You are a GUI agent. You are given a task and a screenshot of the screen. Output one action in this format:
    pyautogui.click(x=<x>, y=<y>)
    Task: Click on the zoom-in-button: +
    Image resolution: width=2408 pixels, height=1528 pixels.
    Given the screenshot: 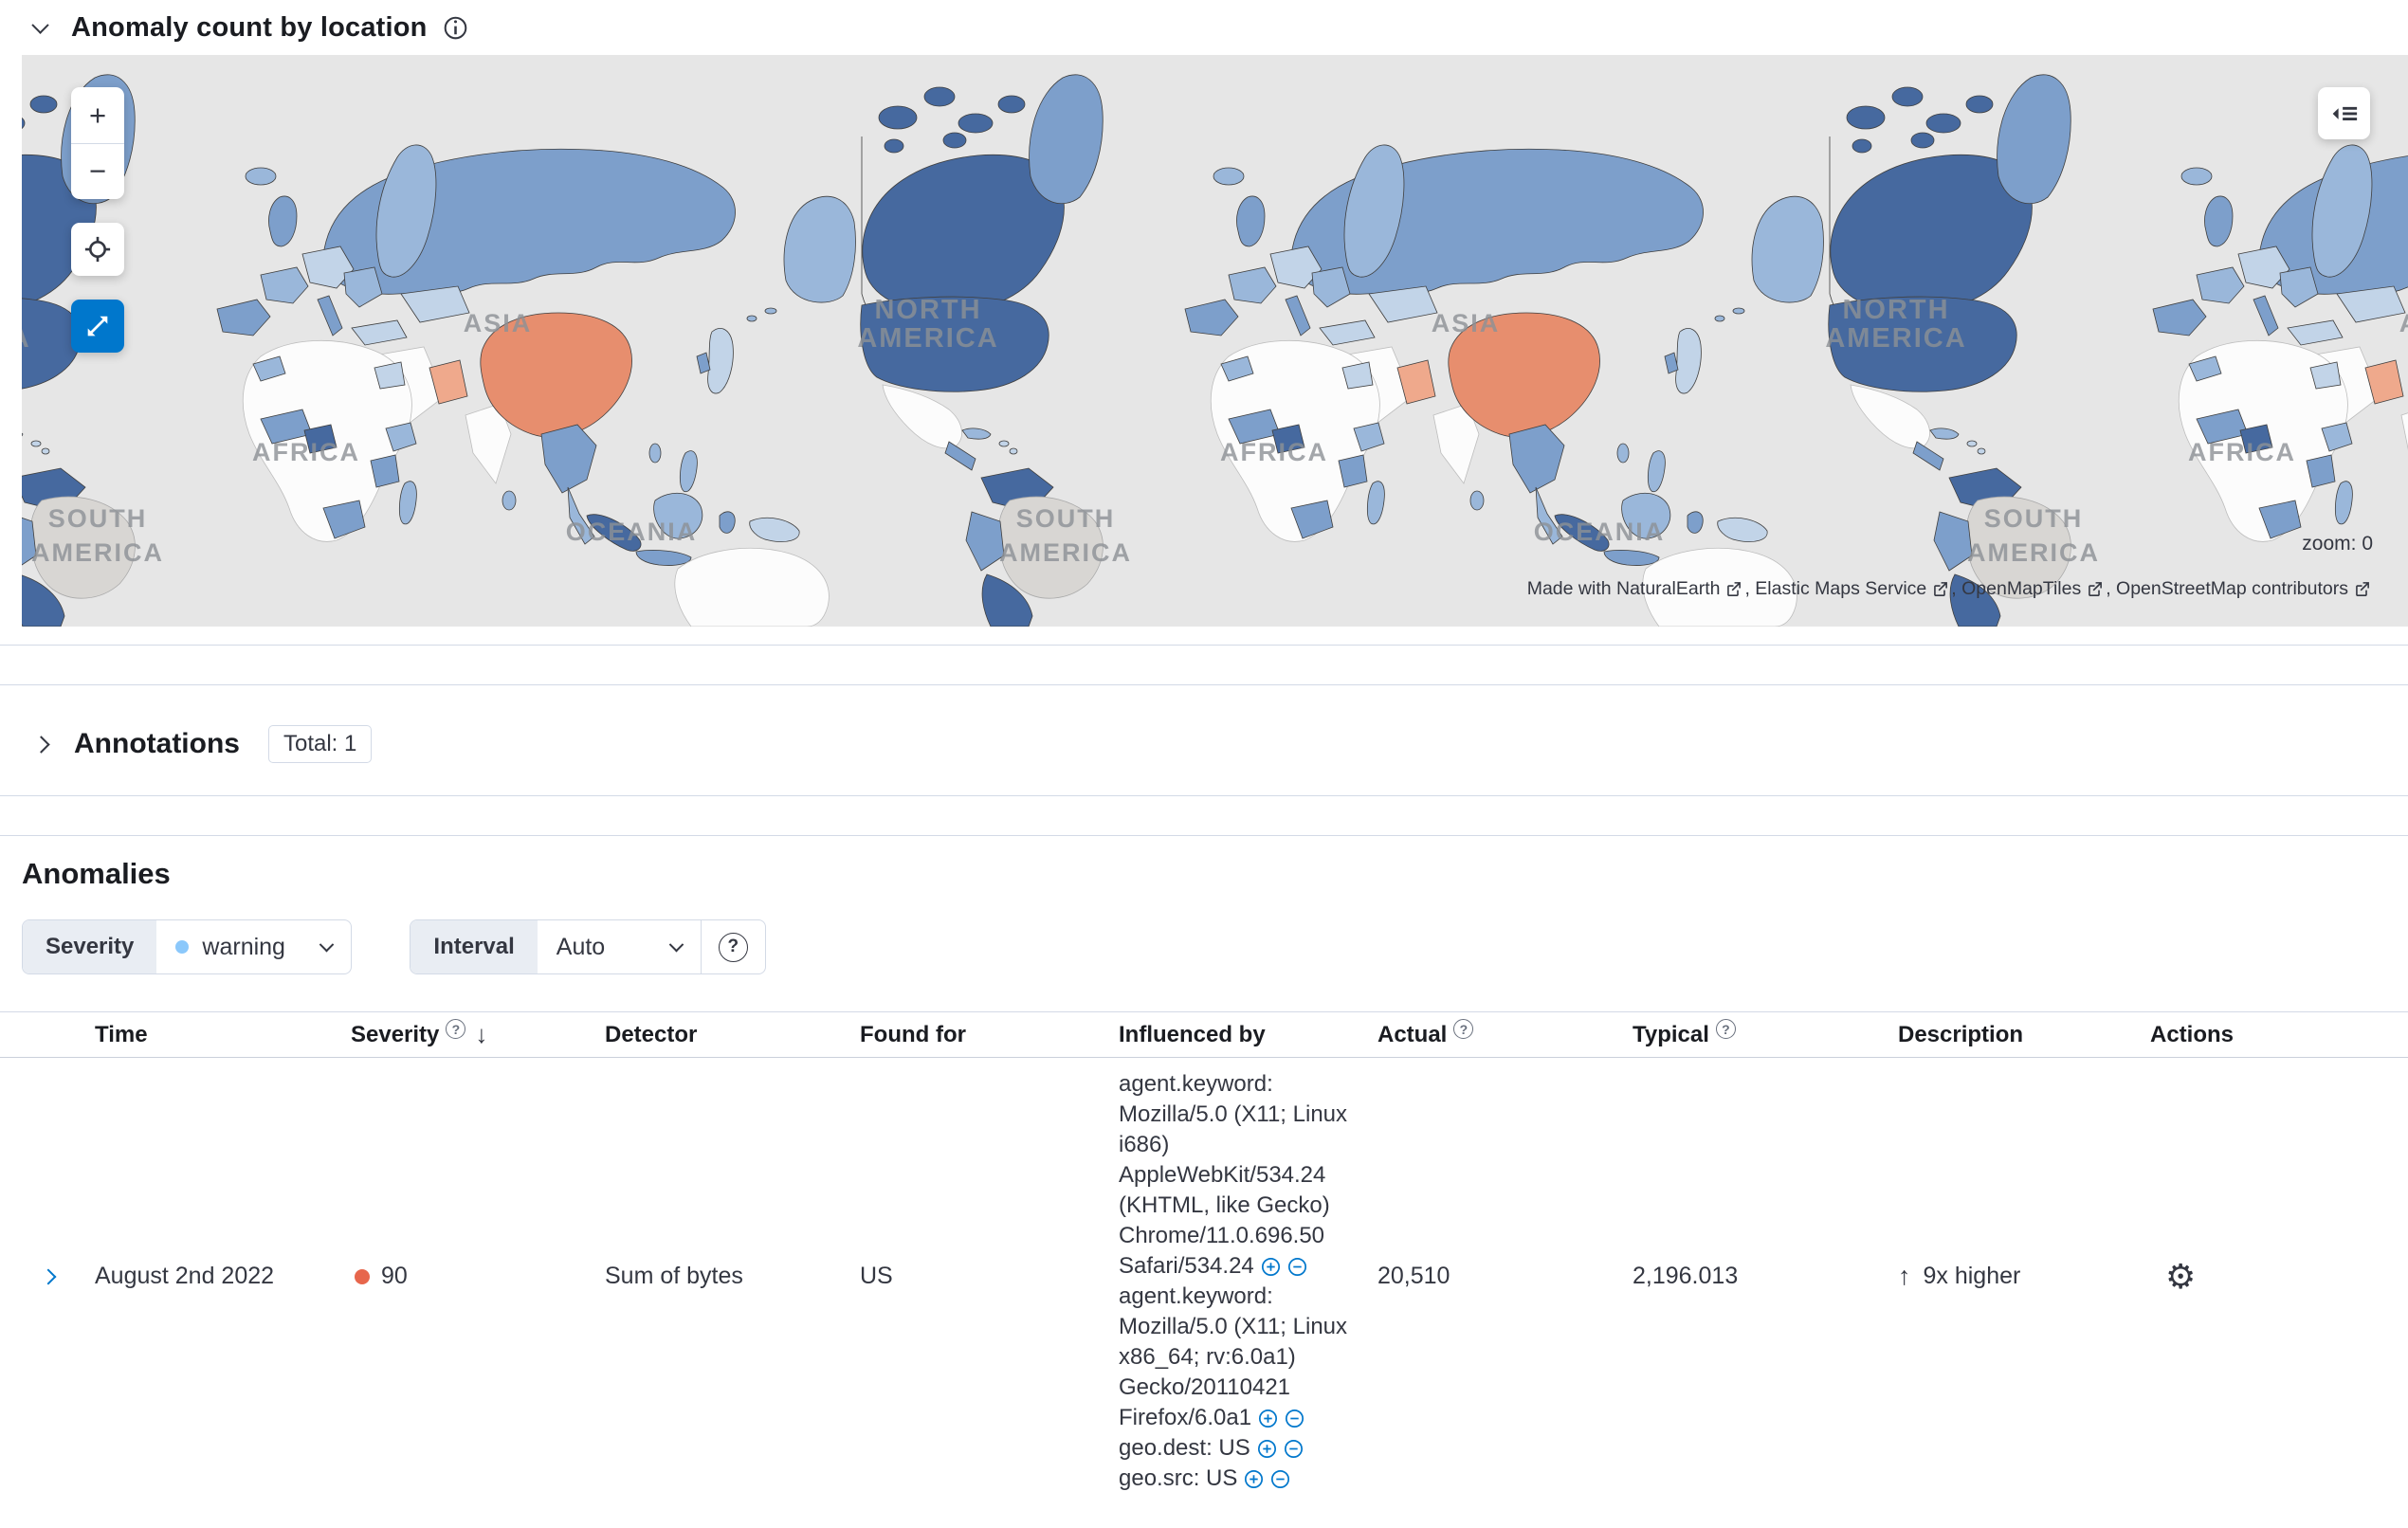 What is the action you would take?
    pyautogui.click(x=97, y=115)
    